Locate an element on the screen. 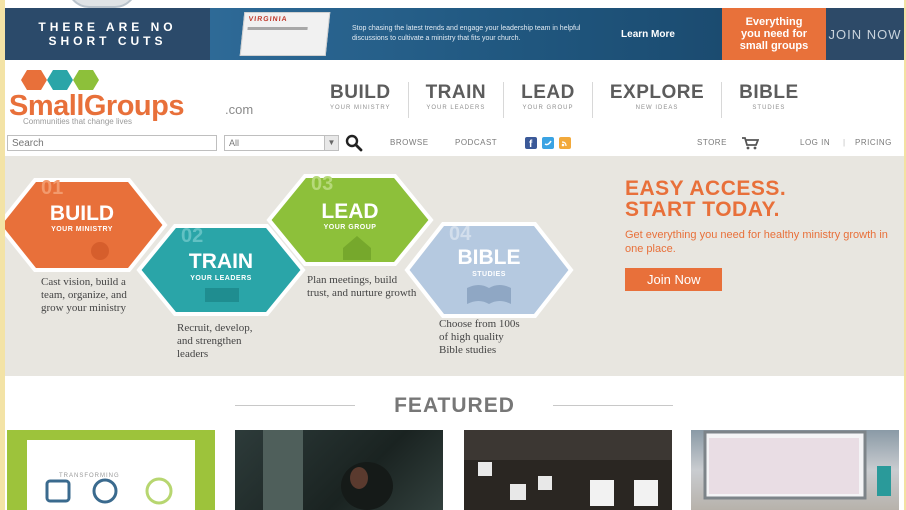 The width and height of the screenshot is (906, 510). chevron-down-icon: ▼ is located at coordinates (331, 143).